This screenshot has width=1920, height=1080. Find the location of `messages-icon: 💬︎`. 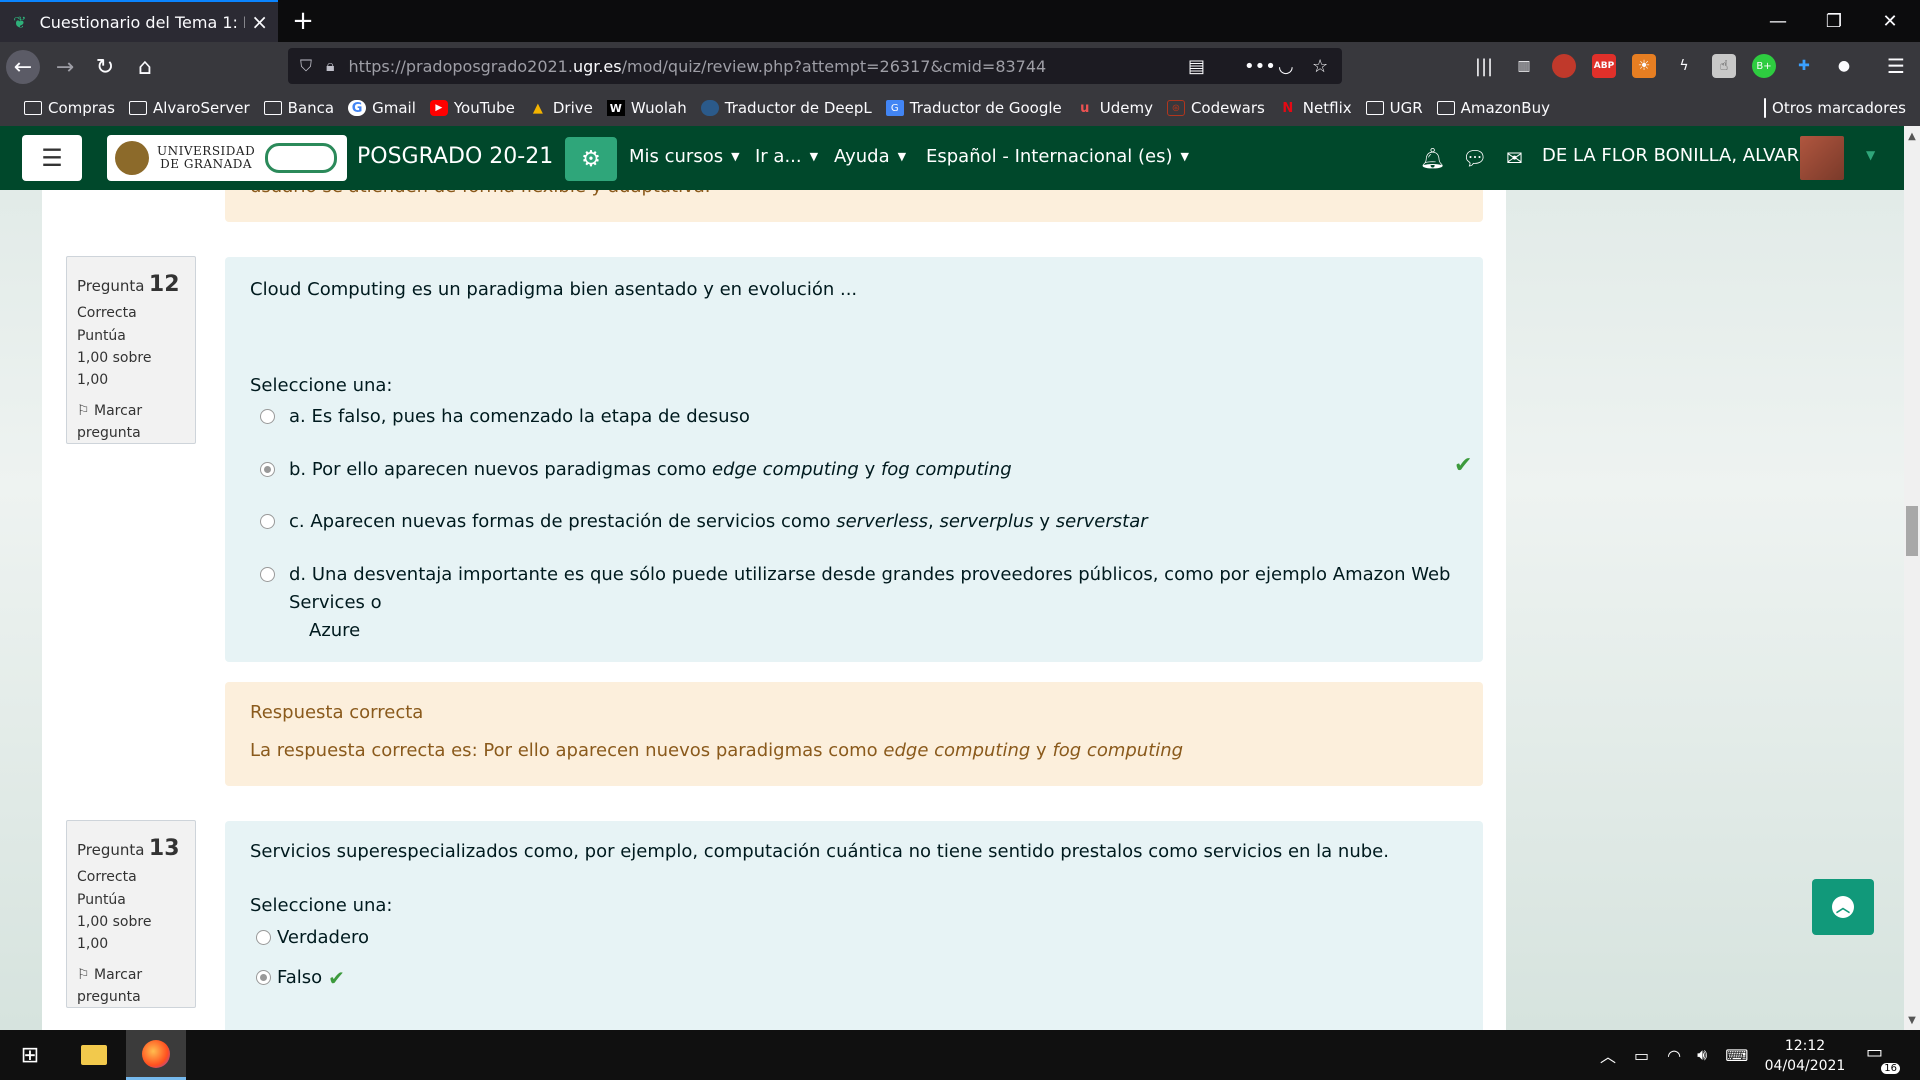

messages-icon: 💬︎ is located at coordinates (1474, 158).